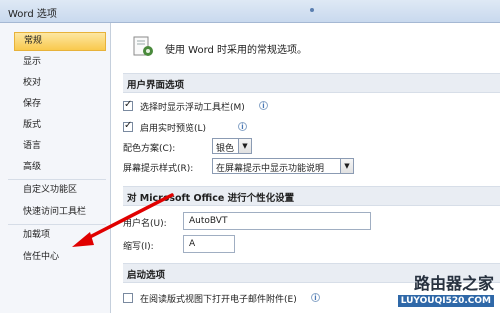 Image resolution: width=500 pixels, height=313 pixels. Describe the element at coordinates (453, 283) in the screenshot. I see `watermark-title: 路由器之家` at that location.